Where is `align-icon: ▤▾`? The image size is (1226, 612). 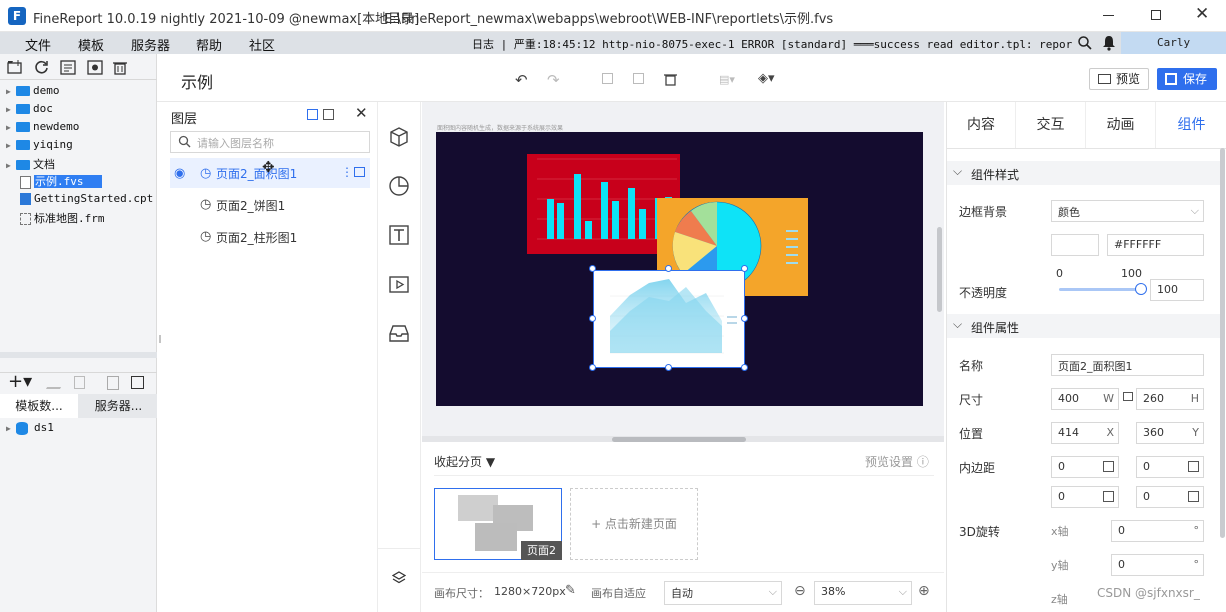
align-icon: ▤▾ is located at coordinates (727, 79).